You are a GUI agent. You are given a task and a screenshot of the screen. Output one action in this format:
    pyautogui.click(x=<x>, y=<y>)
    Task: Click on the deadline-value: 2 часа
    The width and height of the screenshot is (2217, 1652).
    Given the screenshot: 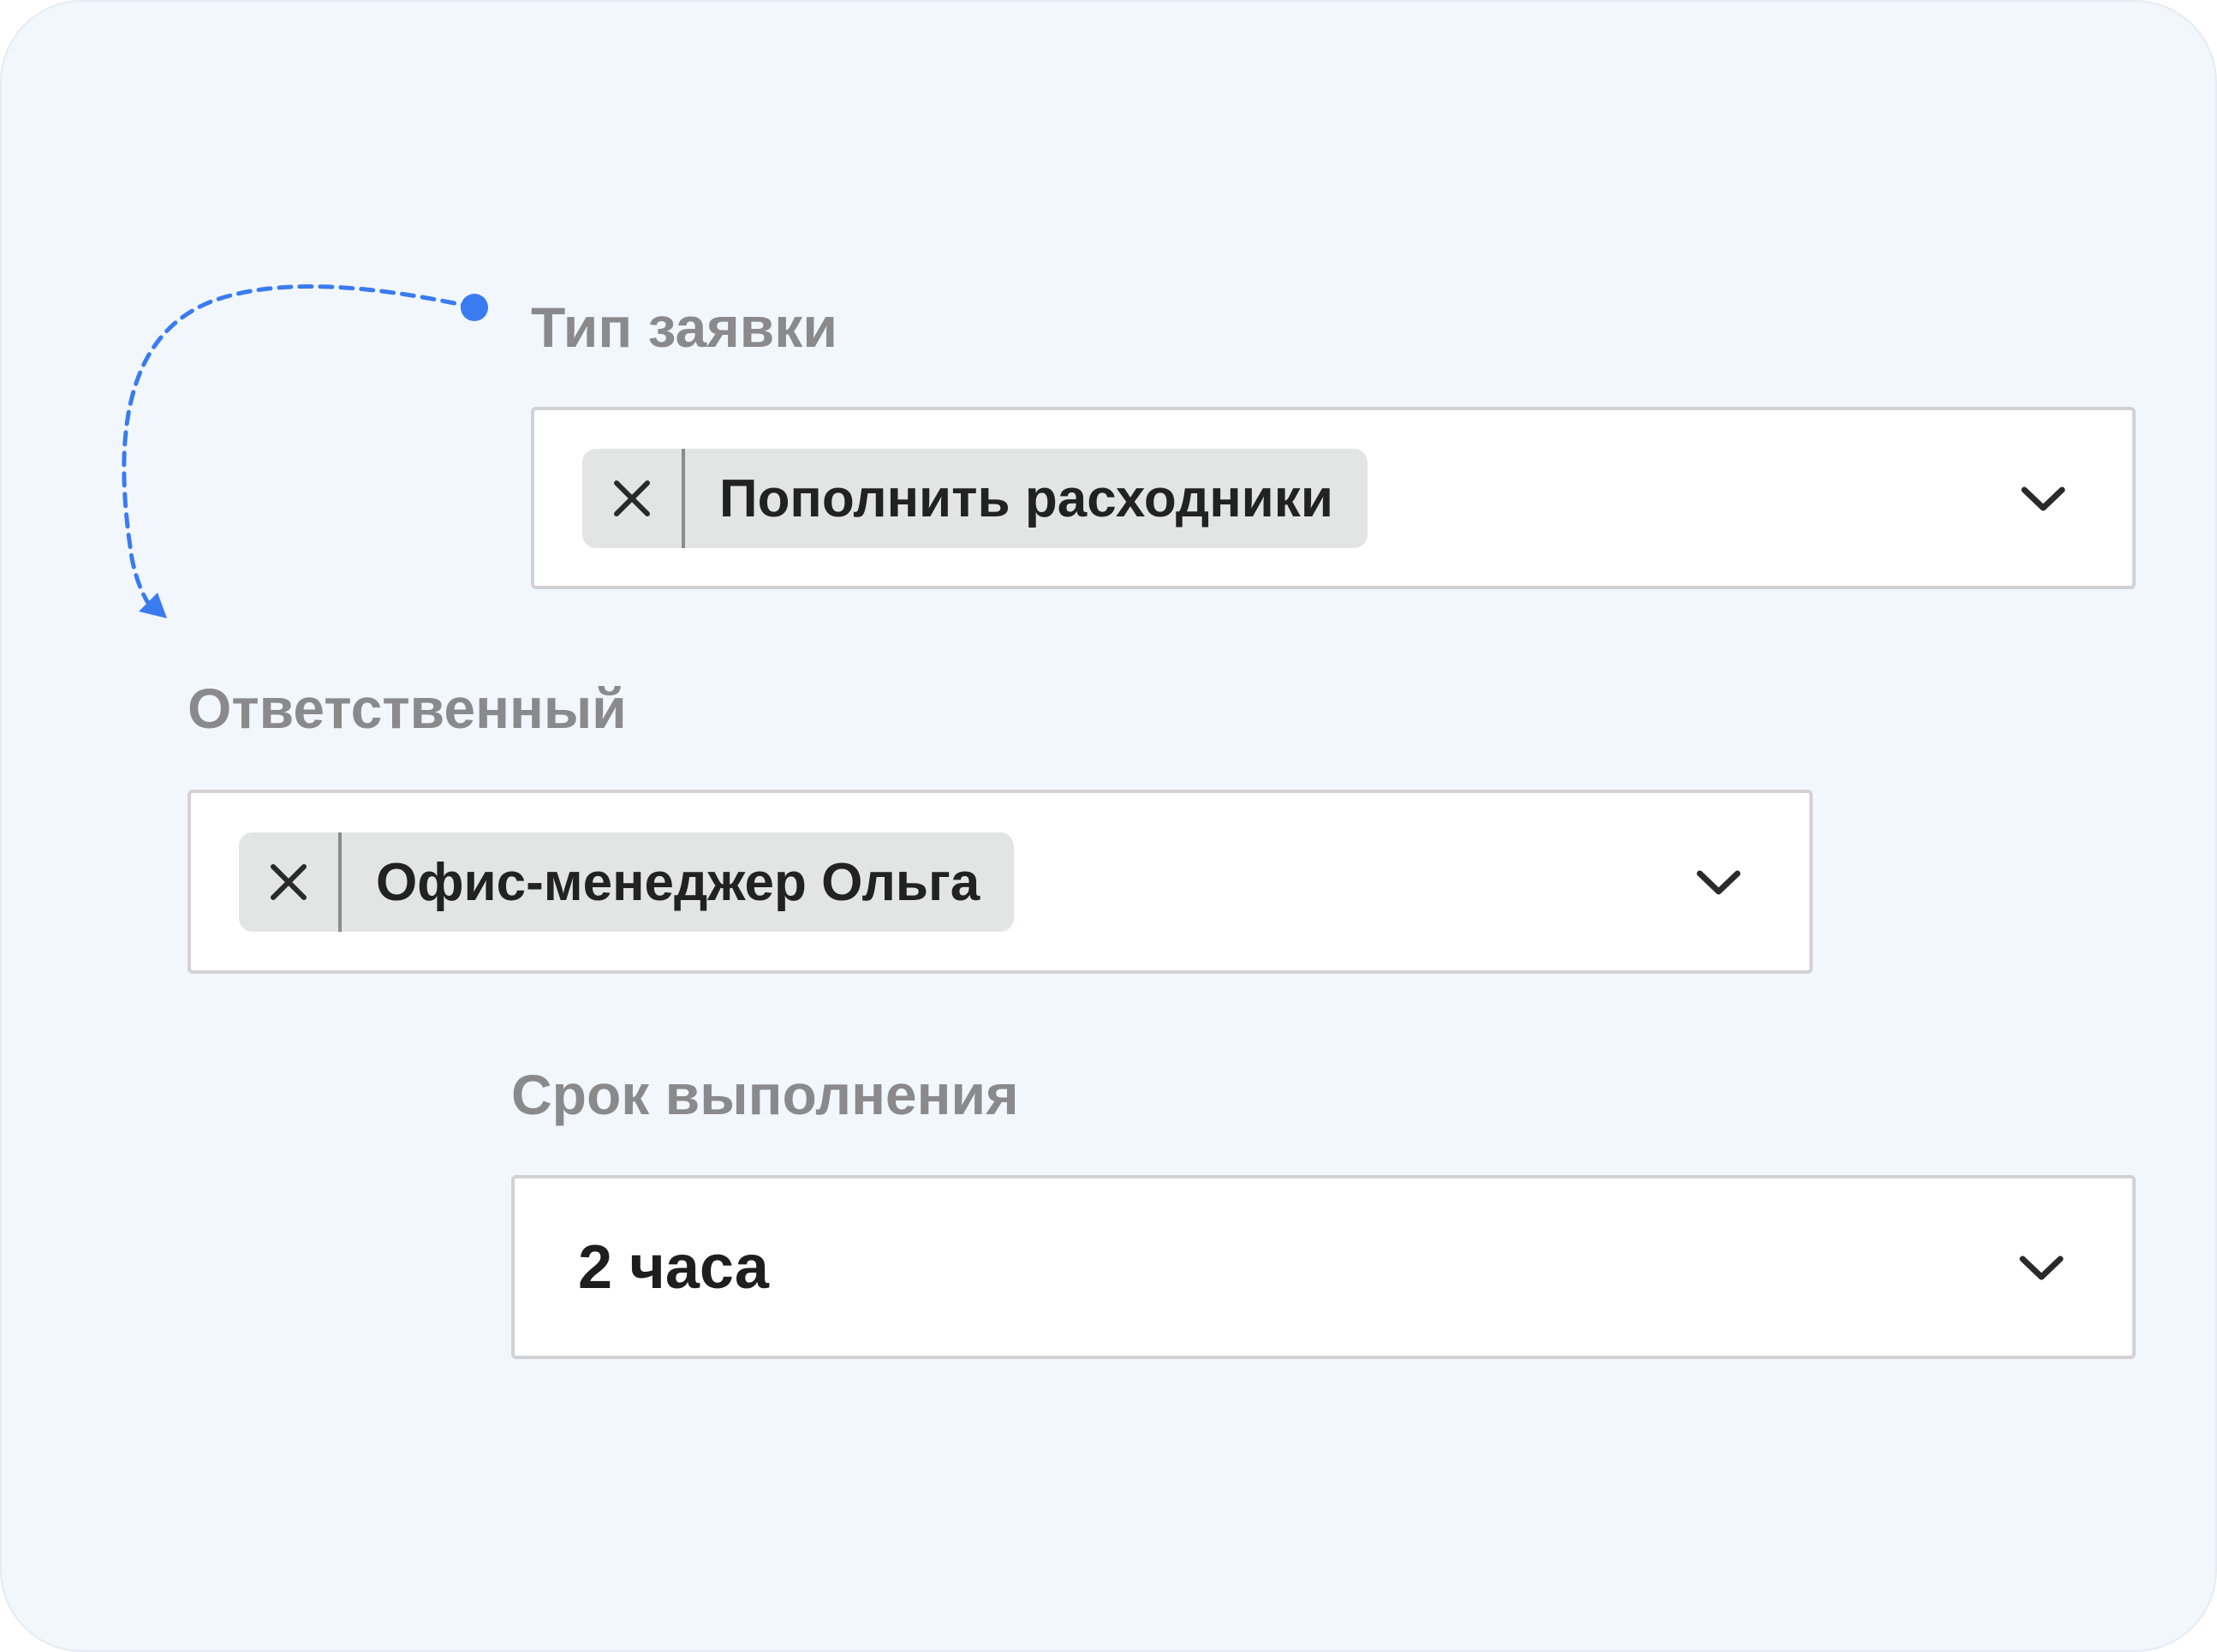 What is the action you would take?
    pyautogui.click(x=673, y=1267)
    